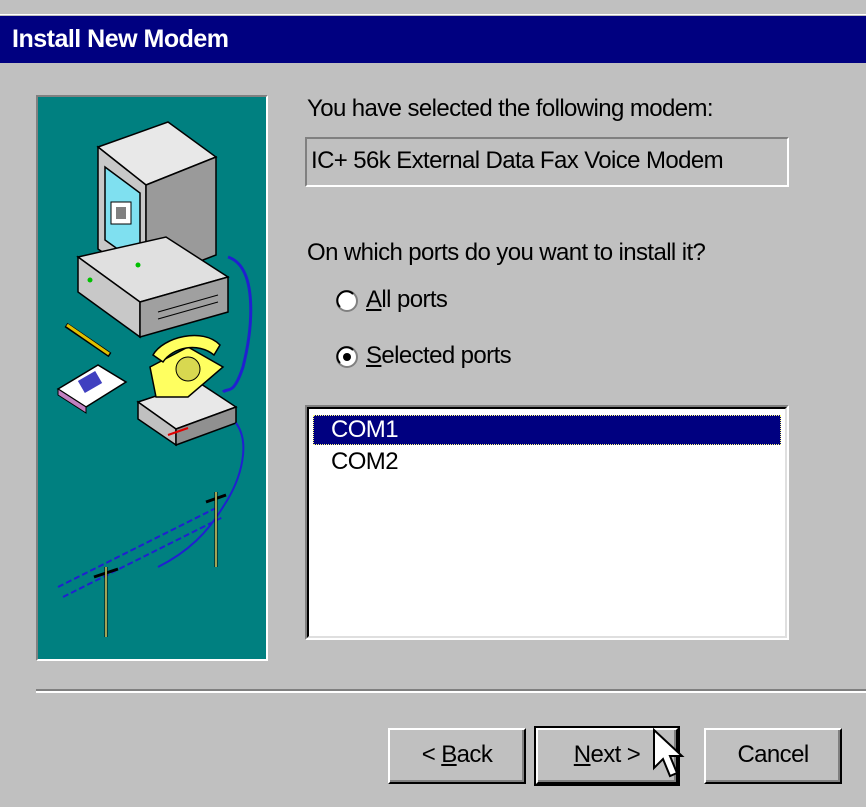 The height and width of the screenshot is (807, 866). I want to click on radio-all-ports, so click(347, 301).